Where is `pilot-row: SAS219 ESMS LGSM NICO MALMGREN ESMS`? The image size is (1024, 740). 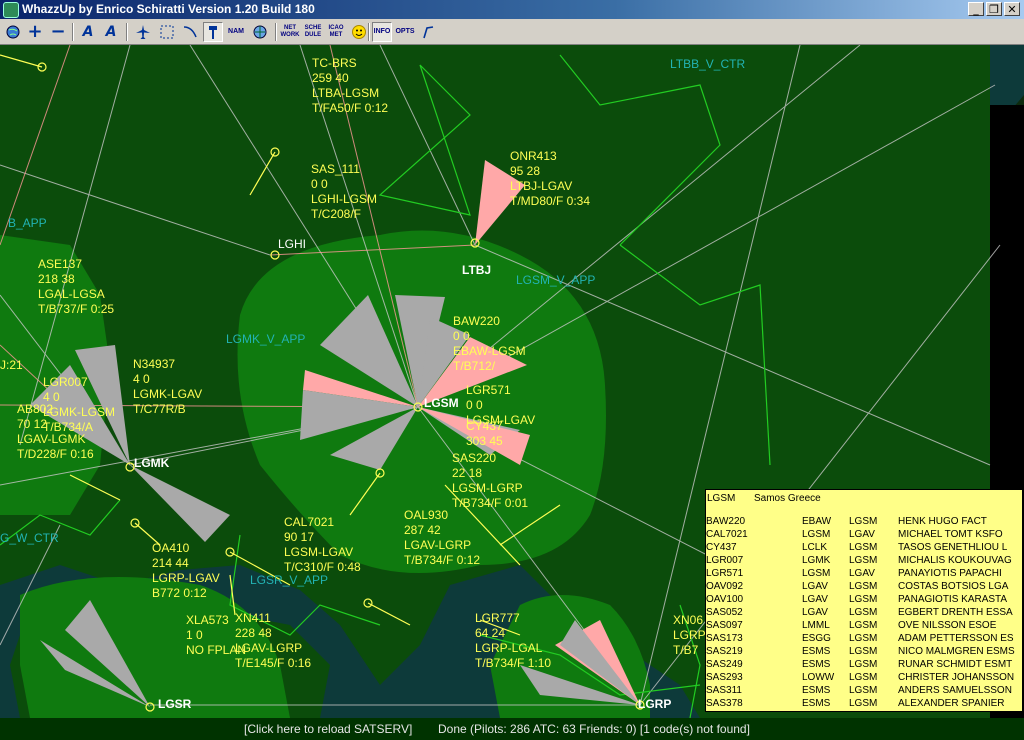
pilot-row: SAS219 ESMS LGSM NICO MALMGREN ESMS is located at coordinates (864, 652).